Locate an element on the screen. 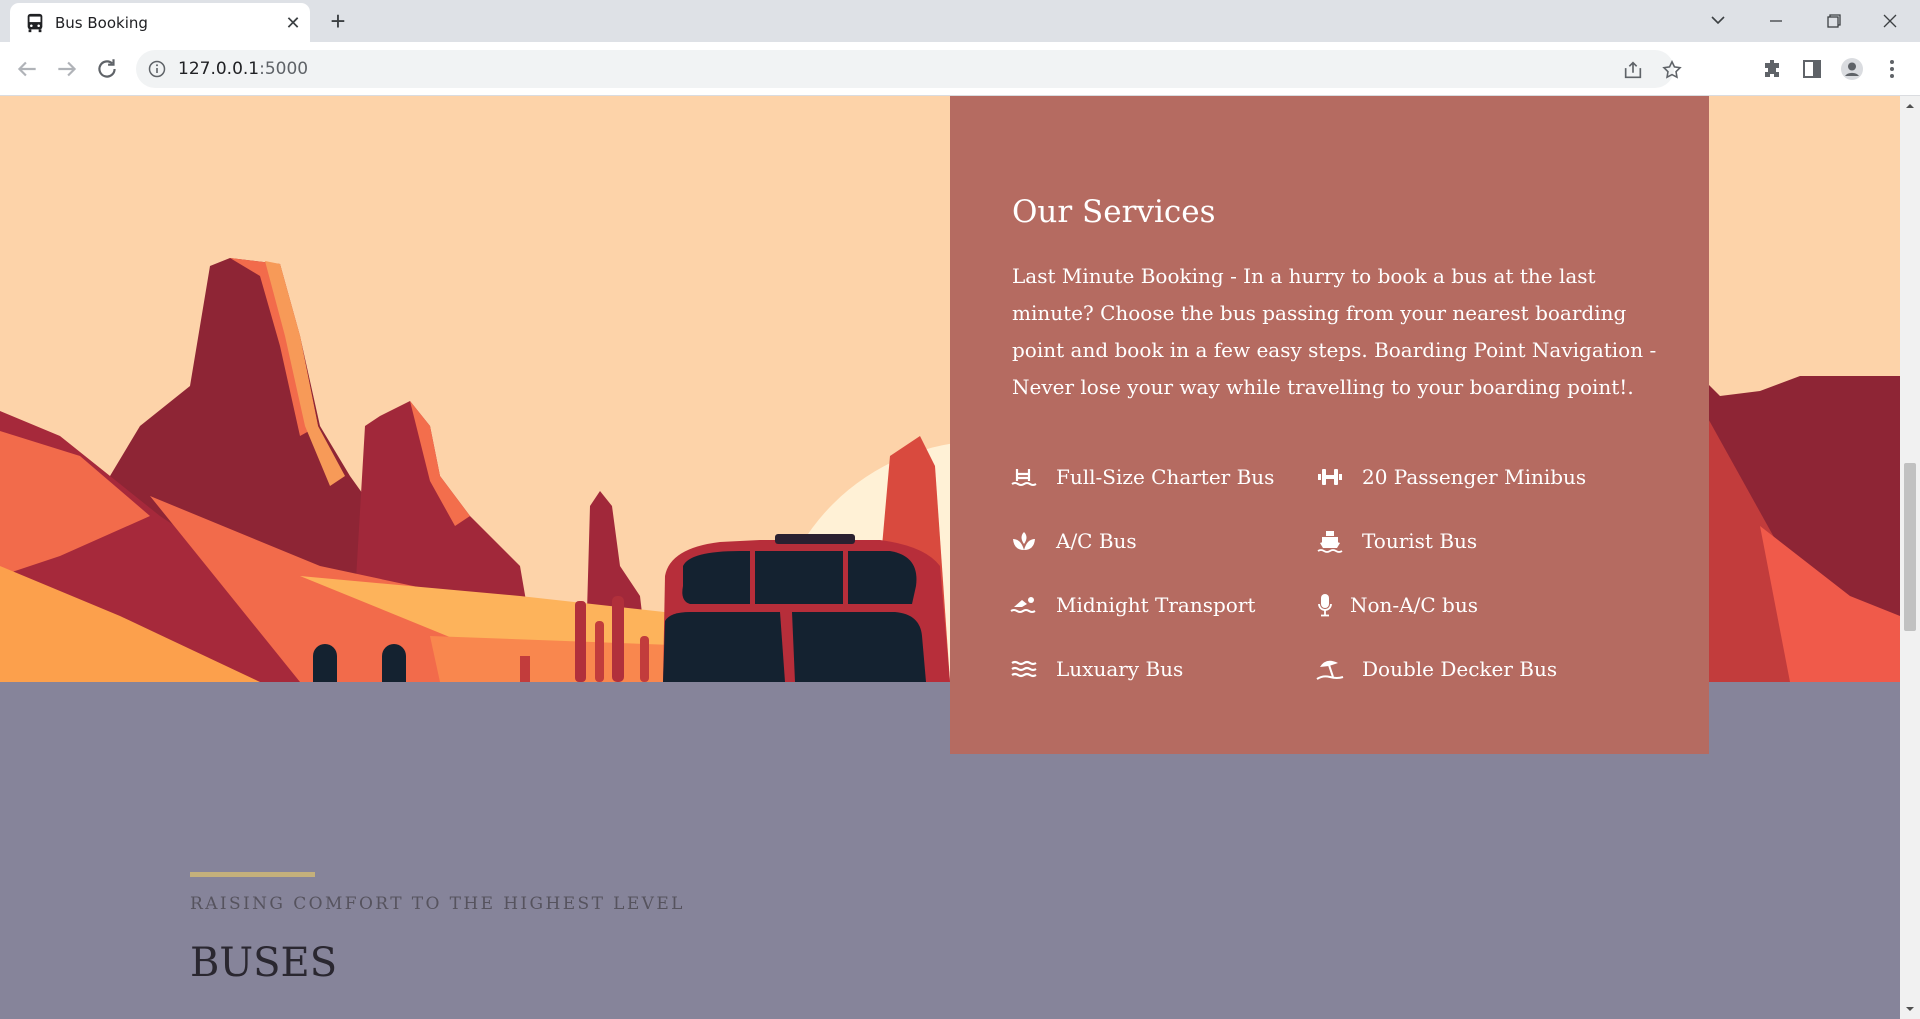  service-label: 20 Passenger Minibus is located at coordinates (1474, 477).